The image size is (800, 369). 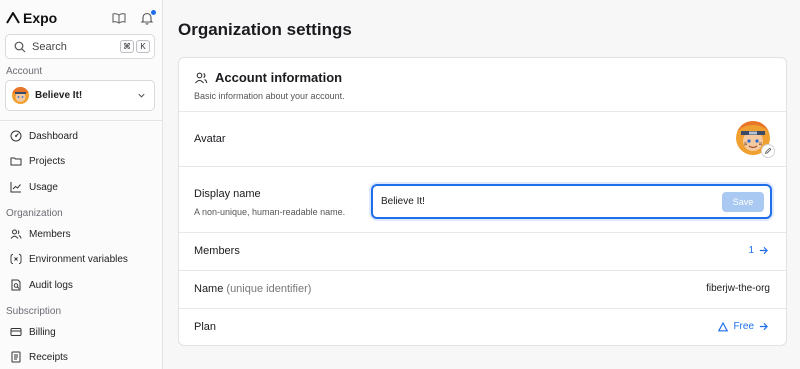 I want to click on sidebar-item-projects: Projects, so click(x=37, y=161).